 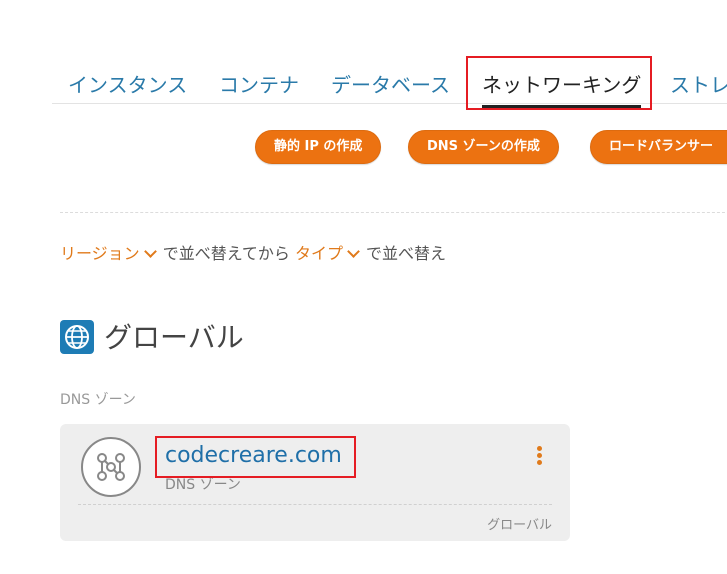 What do you see at coordinates (111, 467) in the screenshot?
I see `dns-zone-icon` at bounding box center [111, 467].